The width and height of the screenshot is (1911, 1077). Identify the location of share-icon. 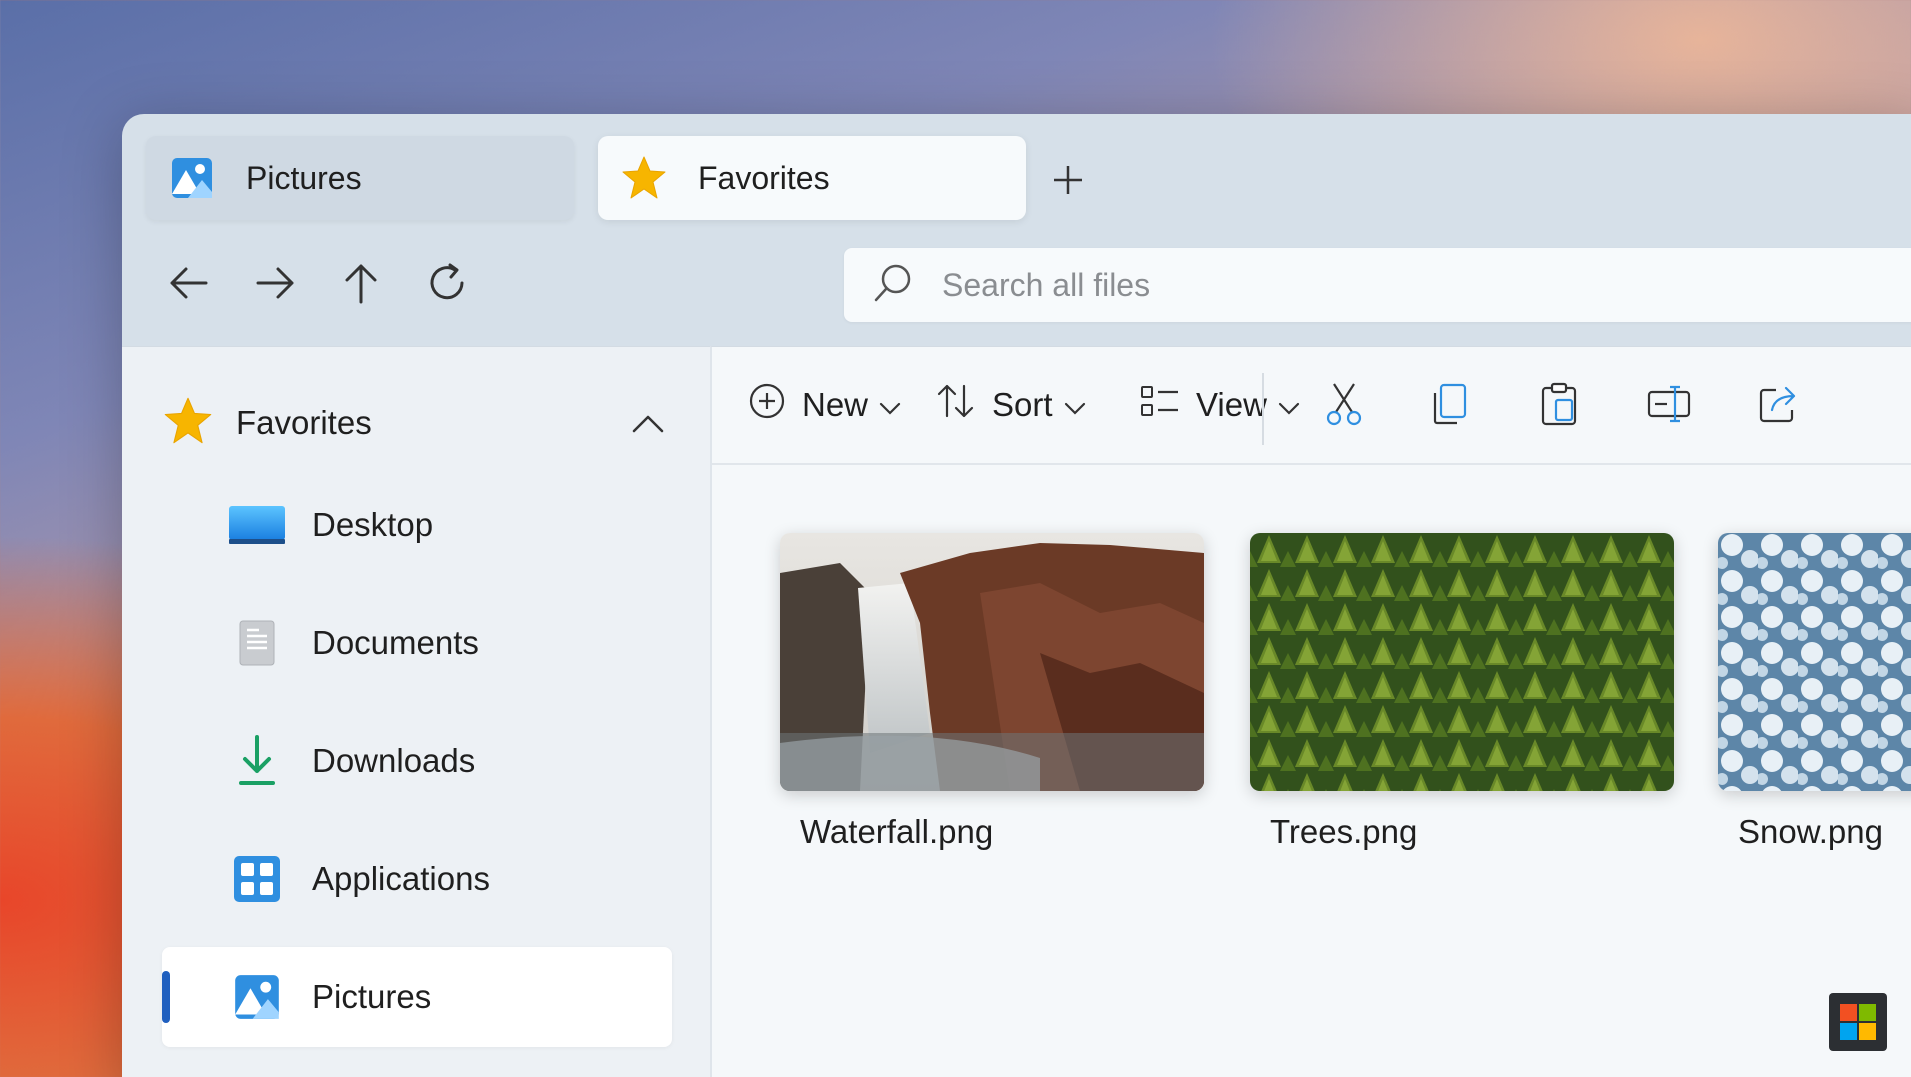
(1779, 406).